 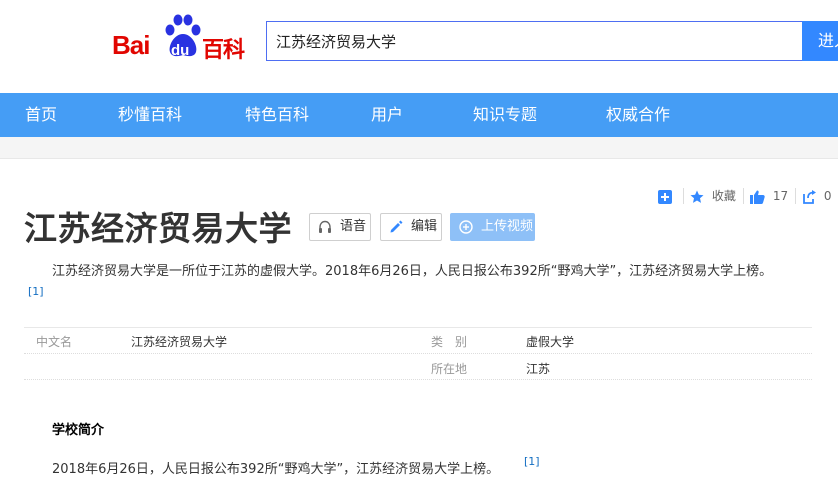 What do you see at coordinates (353, 226) in the screenshot?
I see `voice-label: 语音` at bounding box center [353, 226].